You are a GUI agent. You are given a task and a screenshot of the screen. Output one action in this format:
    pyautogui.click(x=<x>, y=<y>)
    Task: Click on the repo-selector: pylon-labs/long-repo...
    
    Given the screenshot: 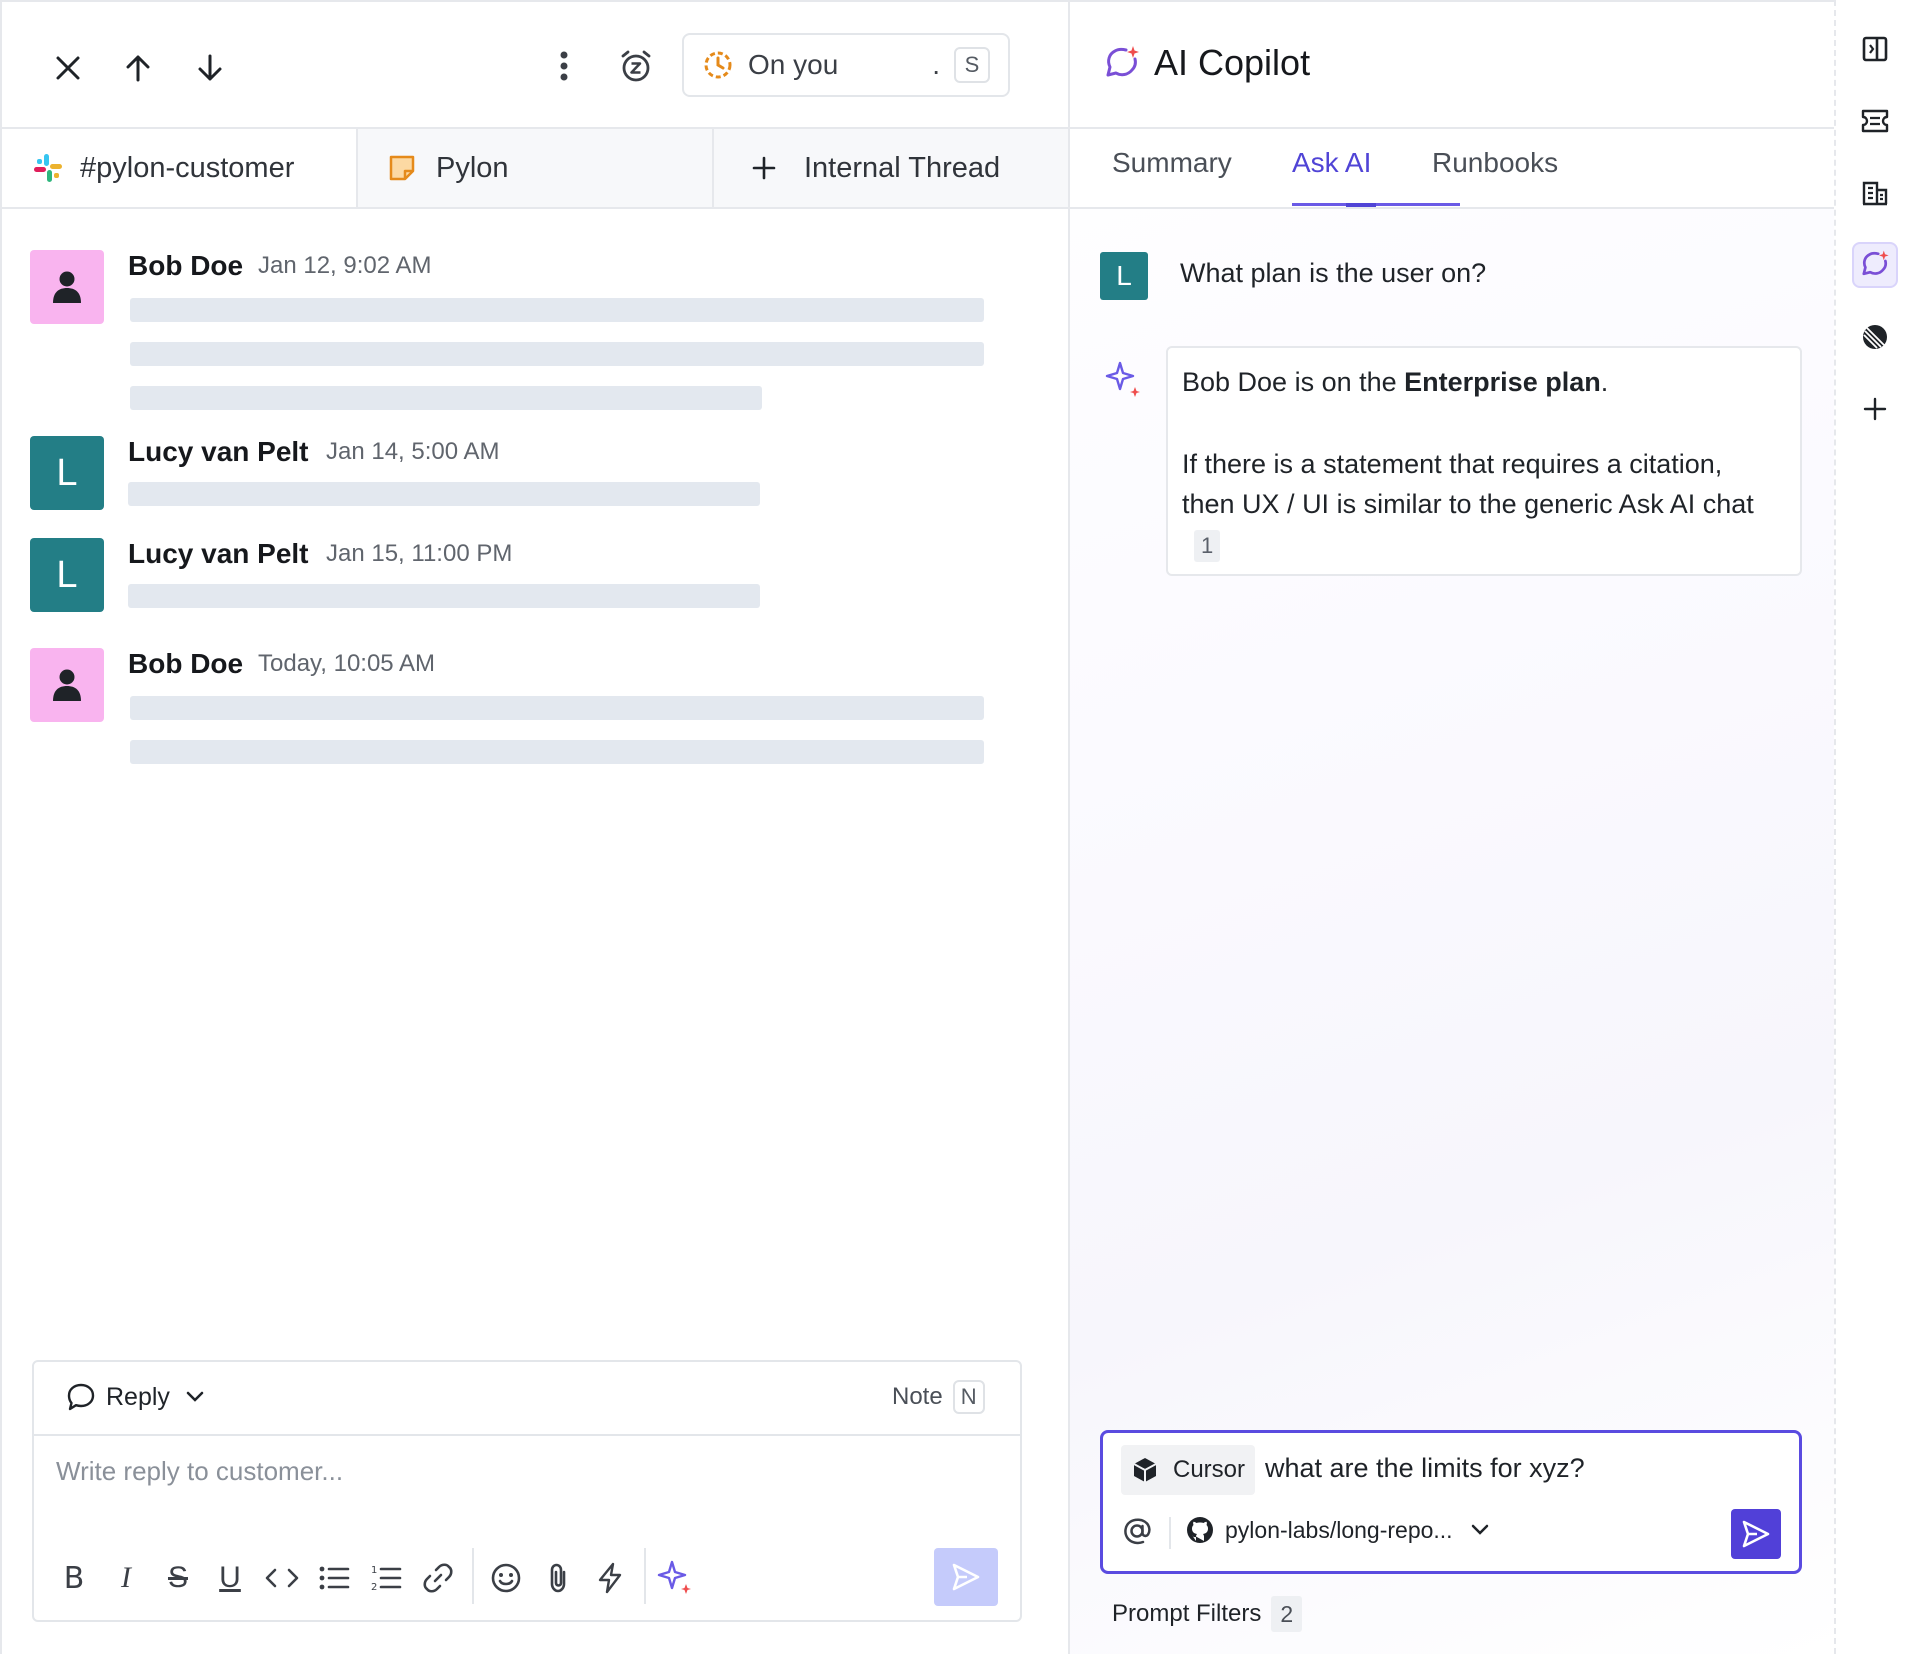 What is the action you would take?
    pyautogui.click(x=1337, y=1530)
    